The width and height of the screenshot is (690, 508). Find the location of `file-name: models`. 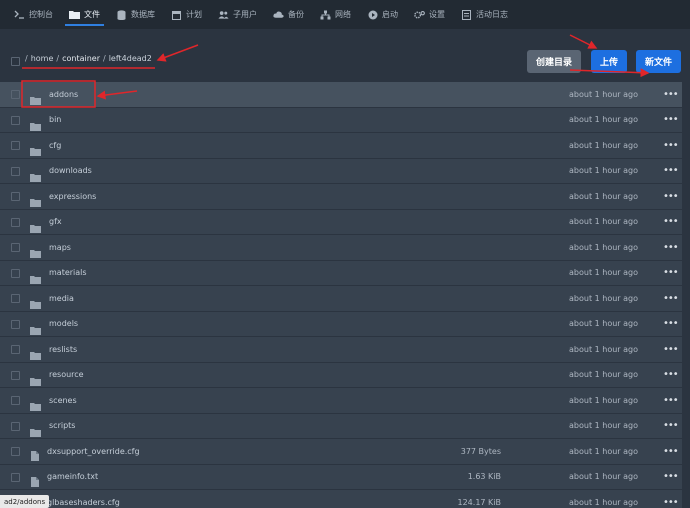

file-name: models is located at coordinates (63, 323).